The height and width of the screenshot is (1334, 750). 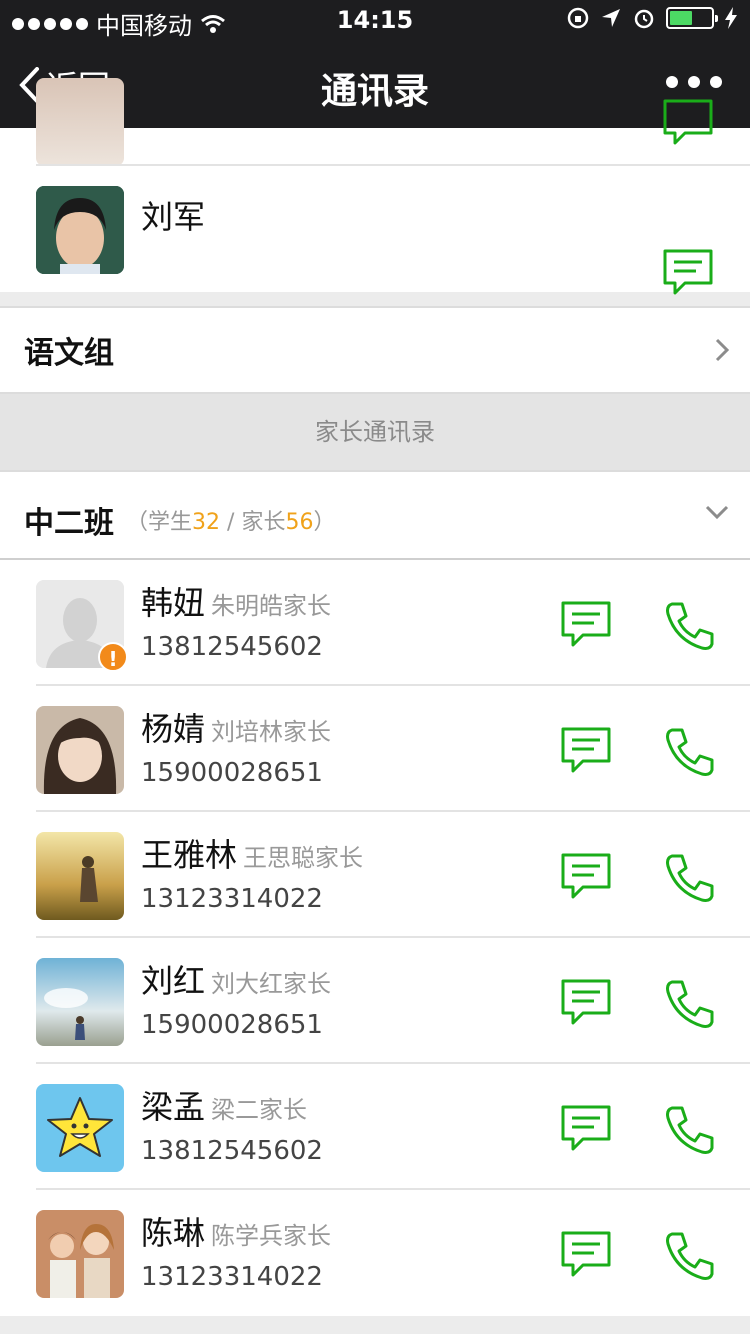 I want to click on list-item: ! 韩妞 朱明皓家长 13812545602, so click(x=375, y=623).